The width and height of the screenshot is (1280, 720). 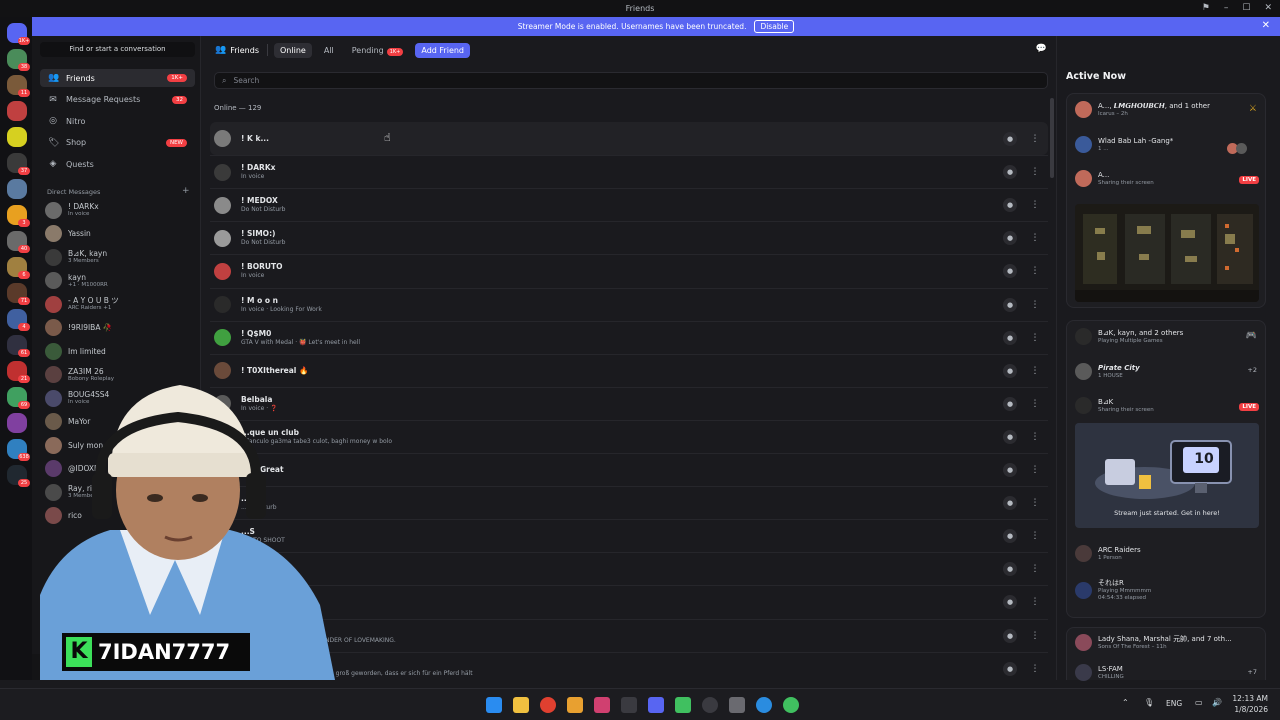 I want to click on inbox-icon: ⚑, so click(x=1206, y=8).